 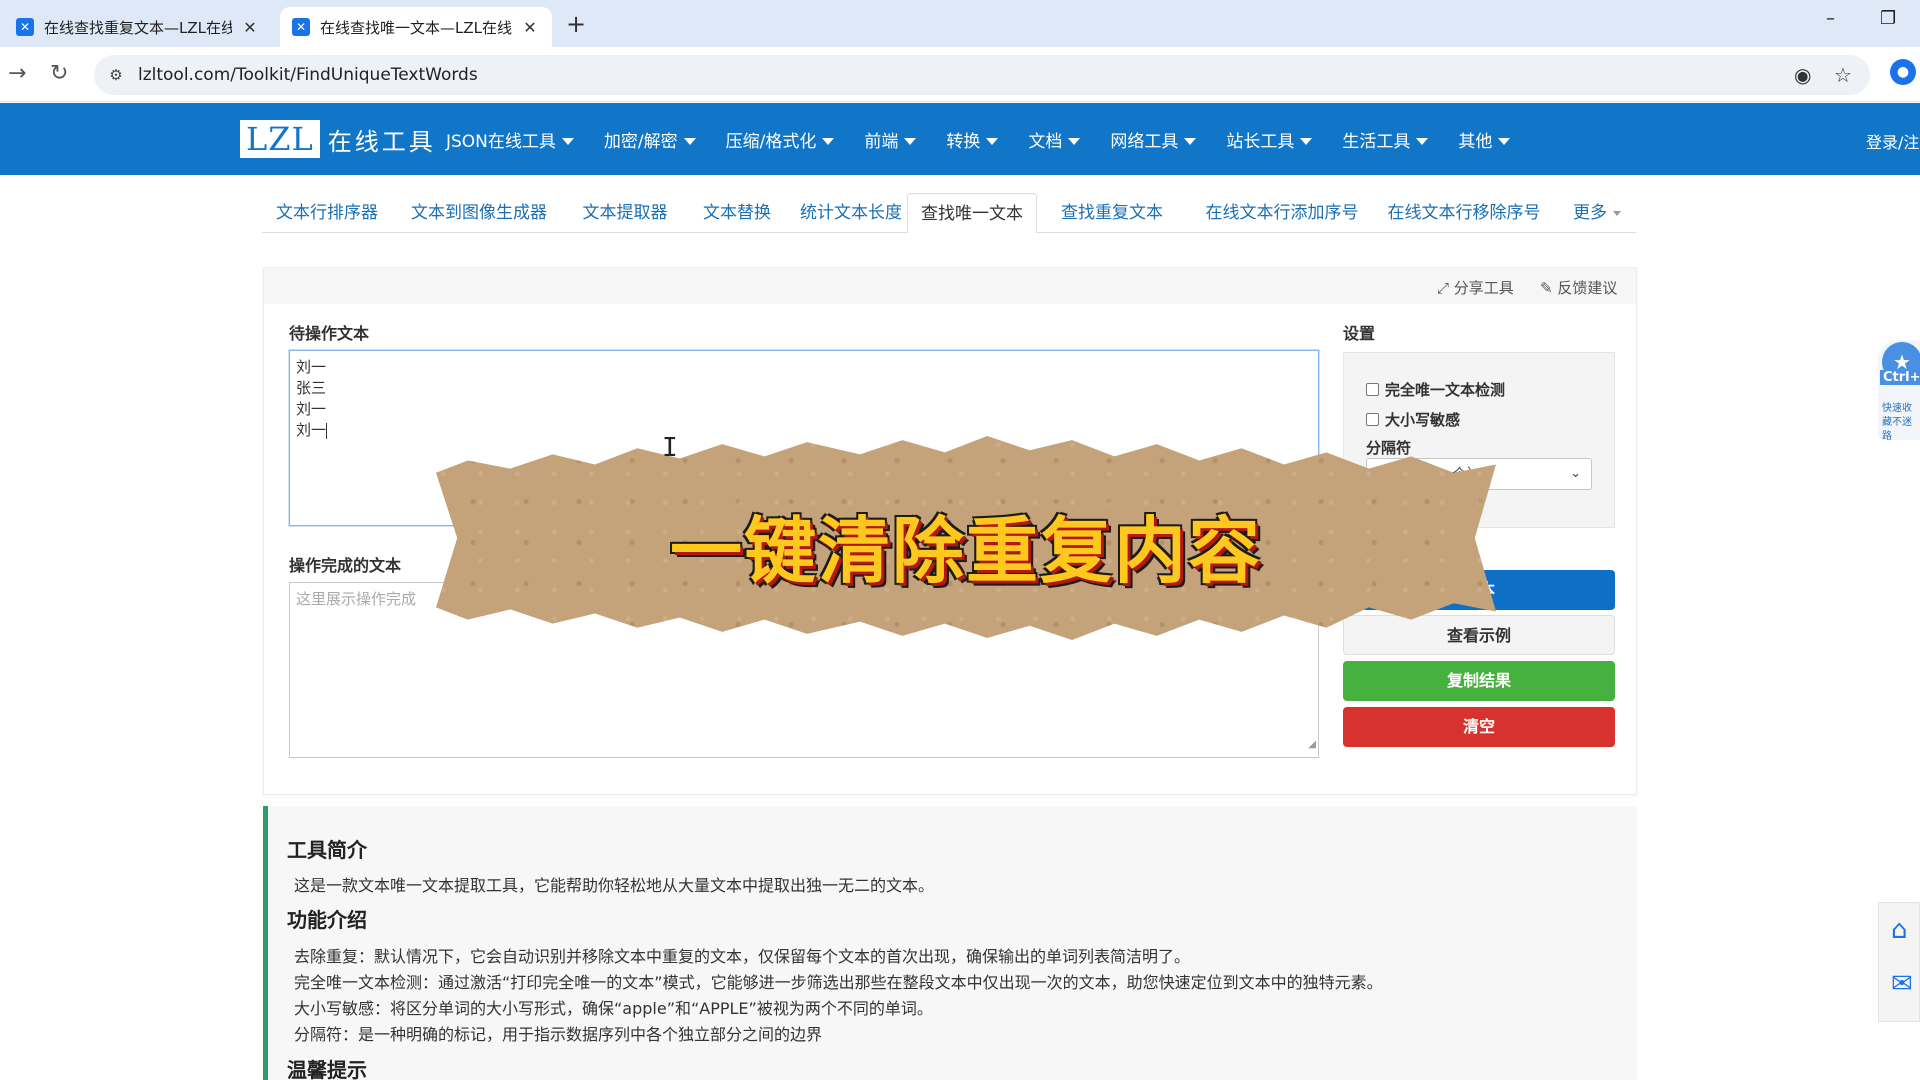 I want to click on subtab-text-extractor: 文本提取器, so click(x=625, y=213).